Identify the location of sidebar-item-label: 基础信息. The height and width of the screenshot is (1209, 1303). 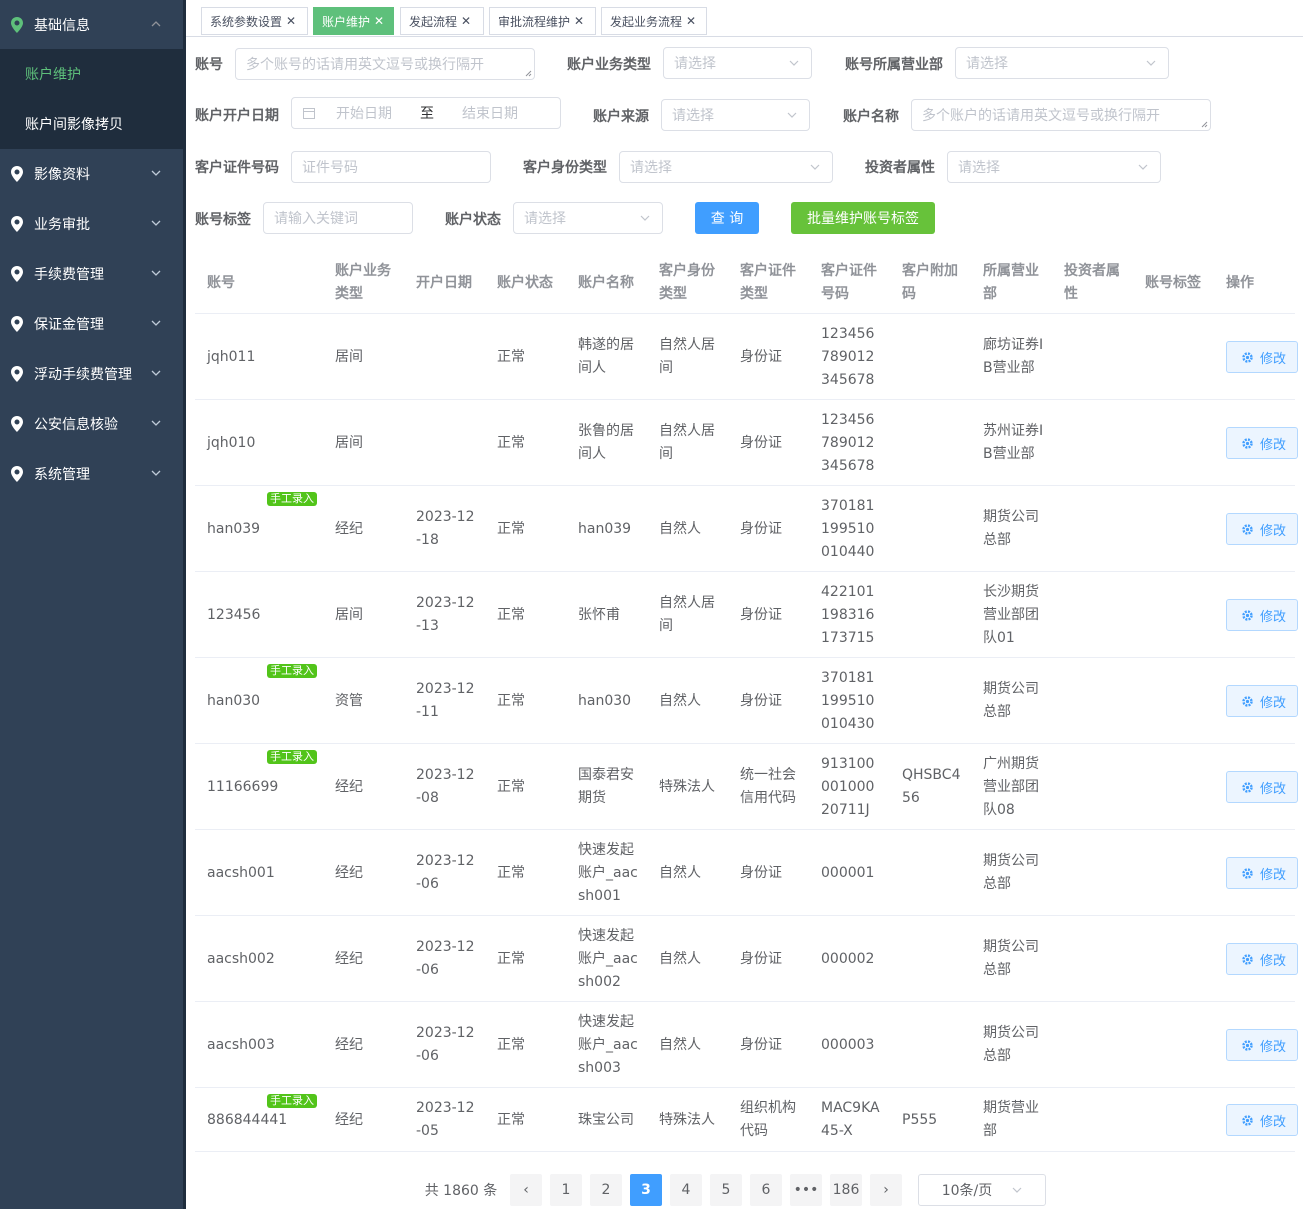
(62, 26).